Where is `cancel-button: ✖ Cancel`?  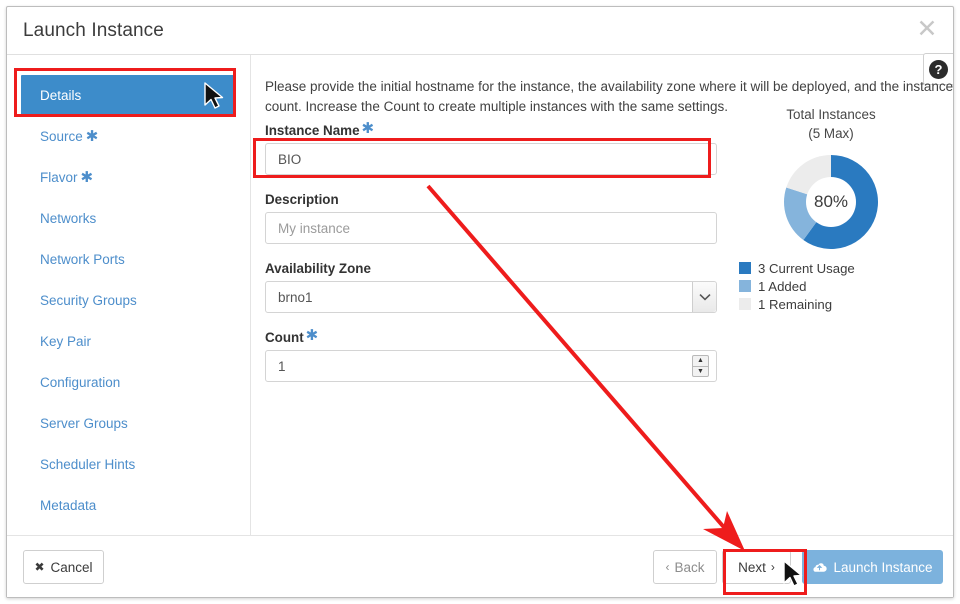
cancel-button: ✖ Cancel is located at coordinates (63, 567).